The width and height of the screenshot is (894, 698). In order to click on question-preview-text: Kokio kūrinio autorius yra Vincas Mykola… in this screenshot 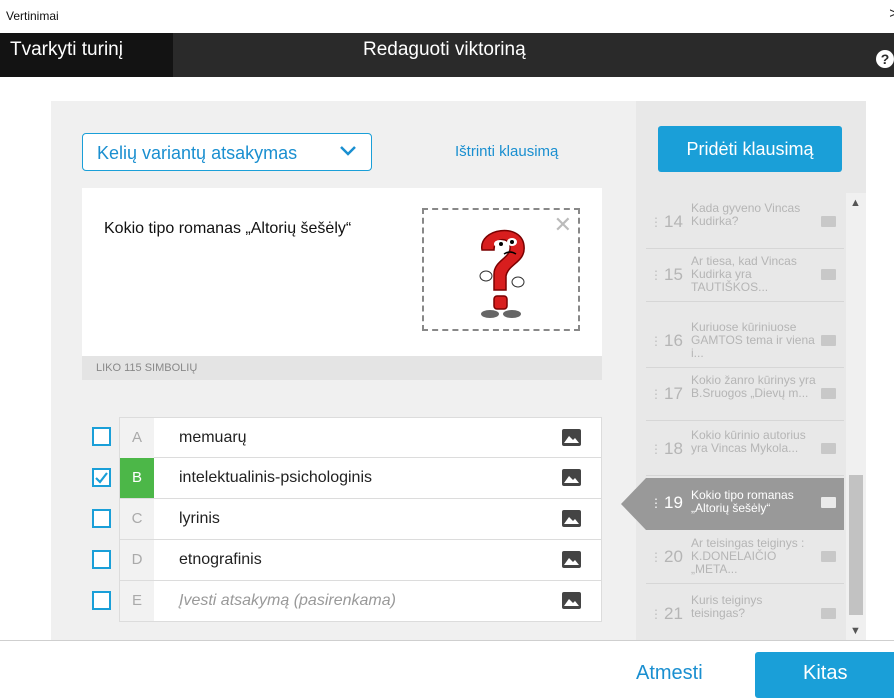, I will do `click(748, 441)`.